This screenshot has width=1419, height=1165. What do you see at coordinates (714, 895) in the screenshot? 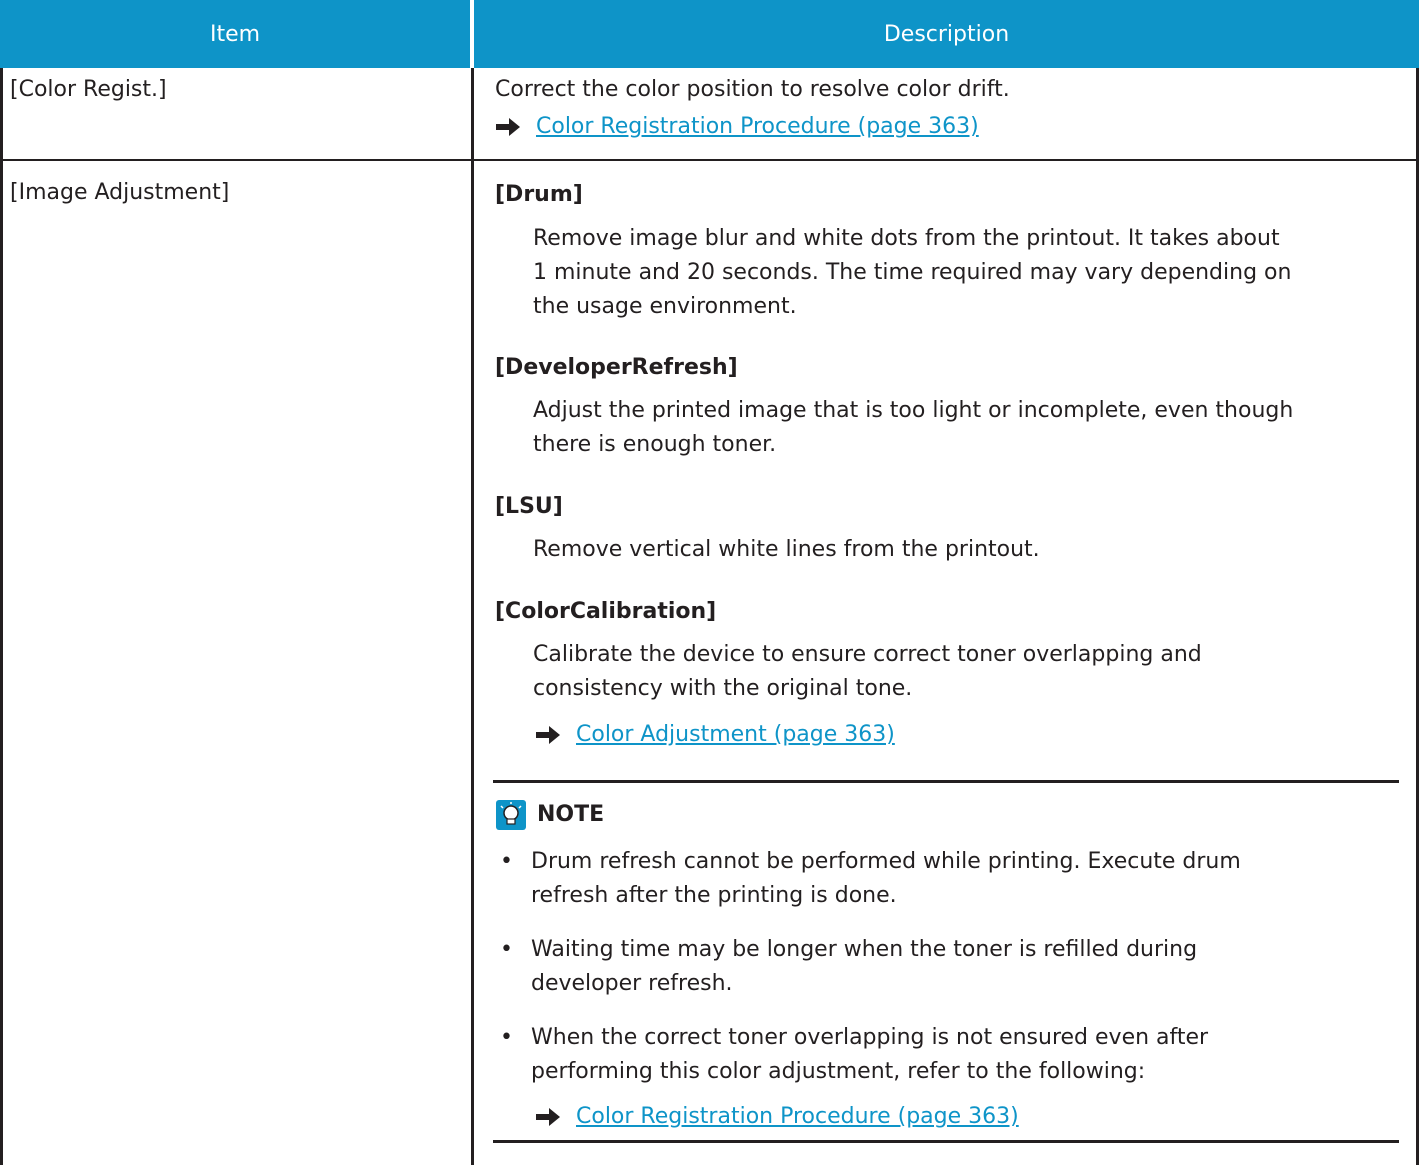
I see `note-bullet-line: refresh after the printing is done.` at bounding box center [714, 895].